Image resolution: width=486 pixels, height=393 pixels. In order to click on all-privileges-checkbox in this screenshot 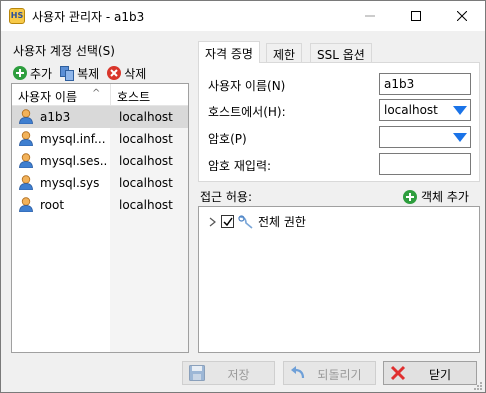, I will do `click(227, 221)`.